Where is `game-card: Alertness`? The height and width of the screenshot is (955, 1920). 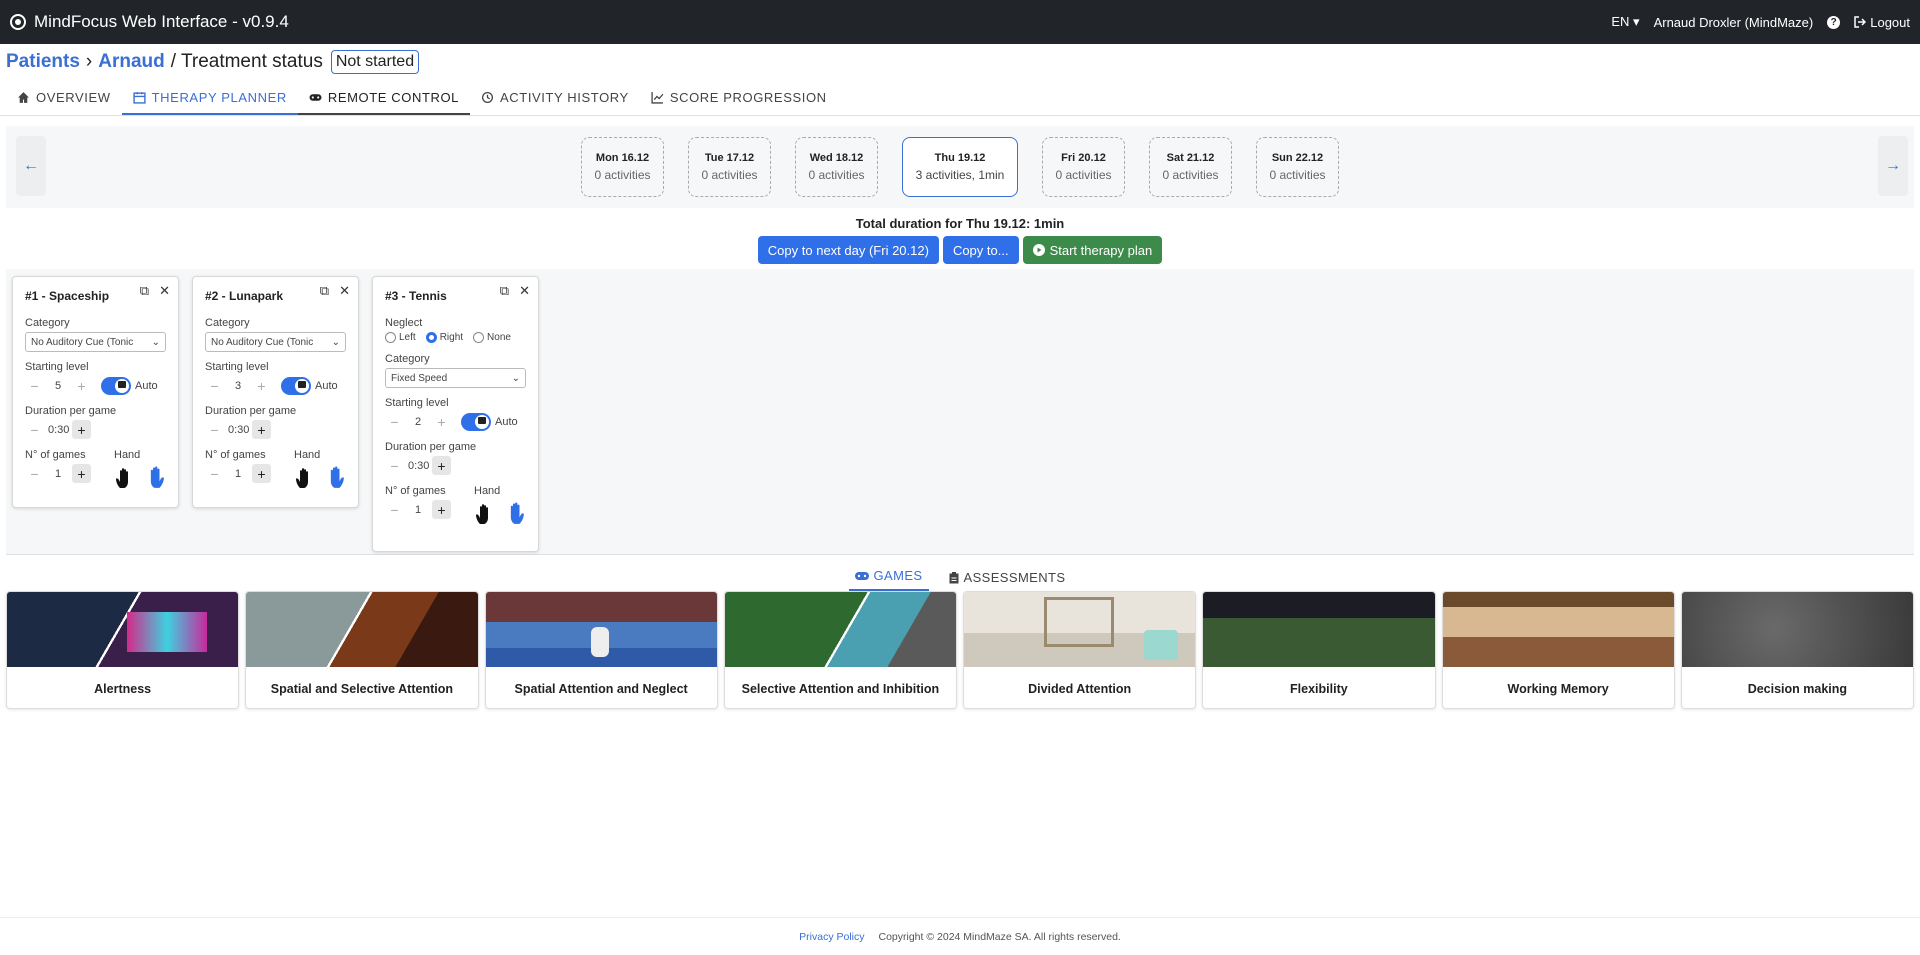 game-card: Alertness is located at coordinates (123, 650).